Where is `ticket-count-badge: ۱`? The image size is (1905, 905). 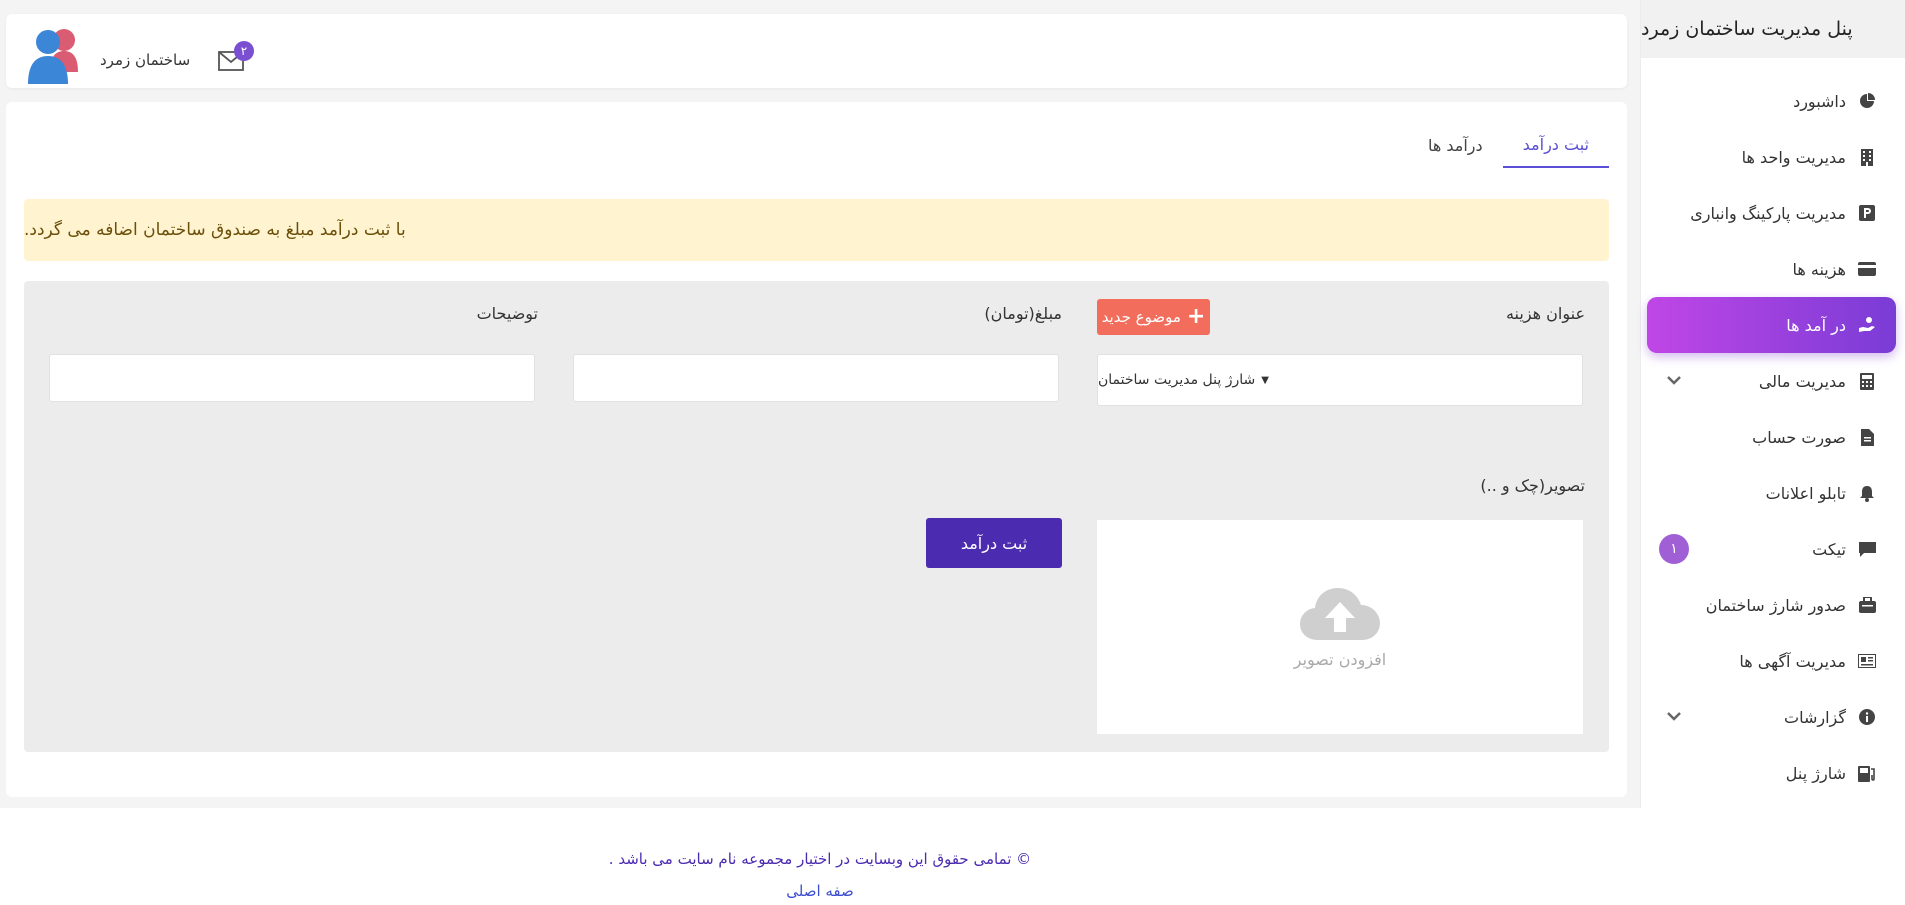
ticket-count-badge: ۱ is located at coordinates (1674, 549).